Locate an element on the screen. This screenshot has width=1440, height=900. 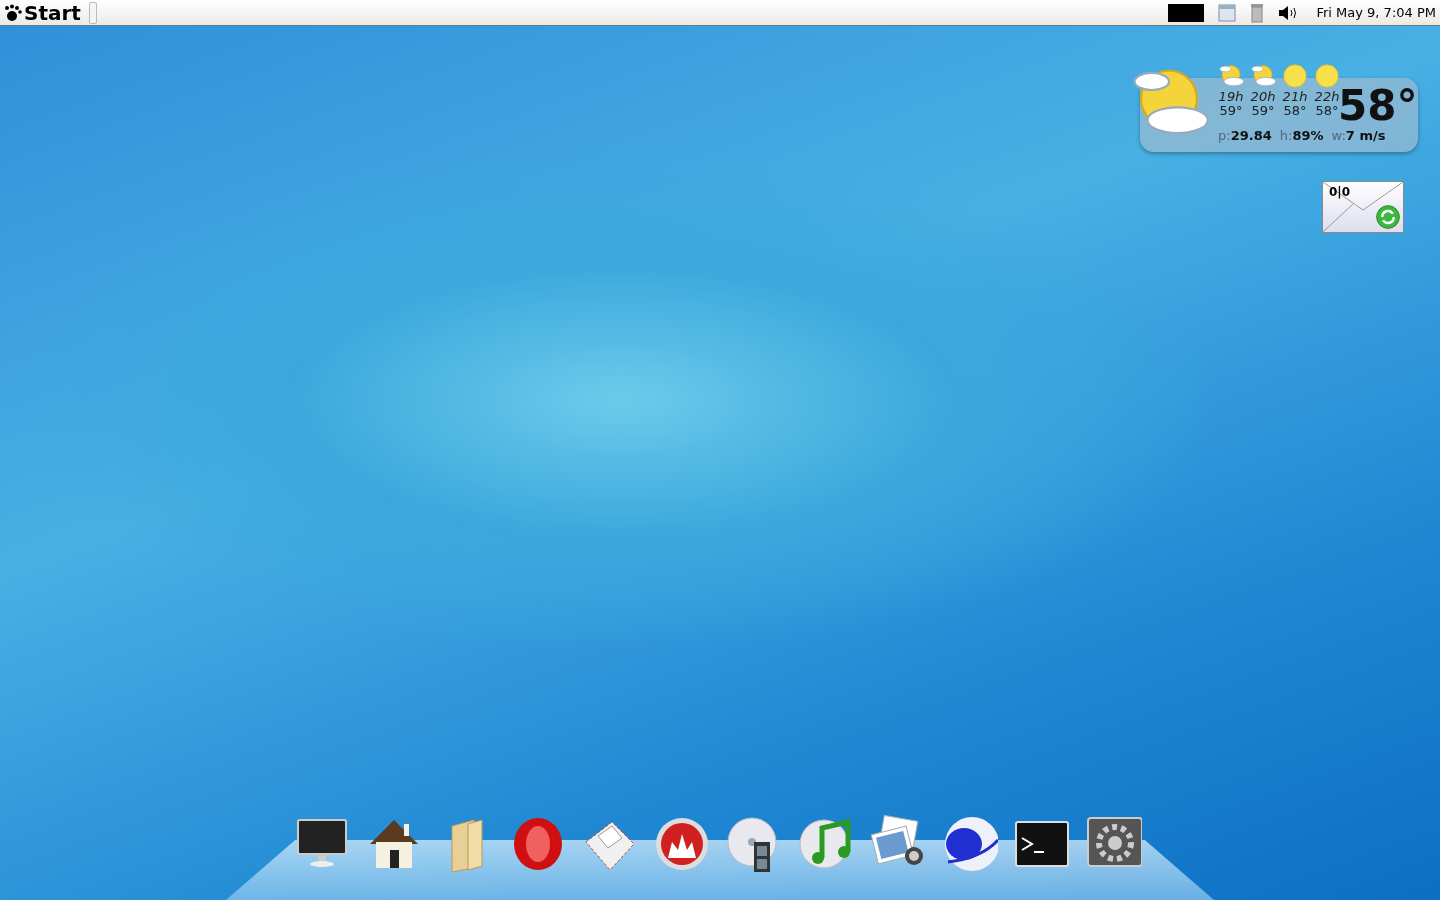
globe-icon is located at coordinates (970, 844).